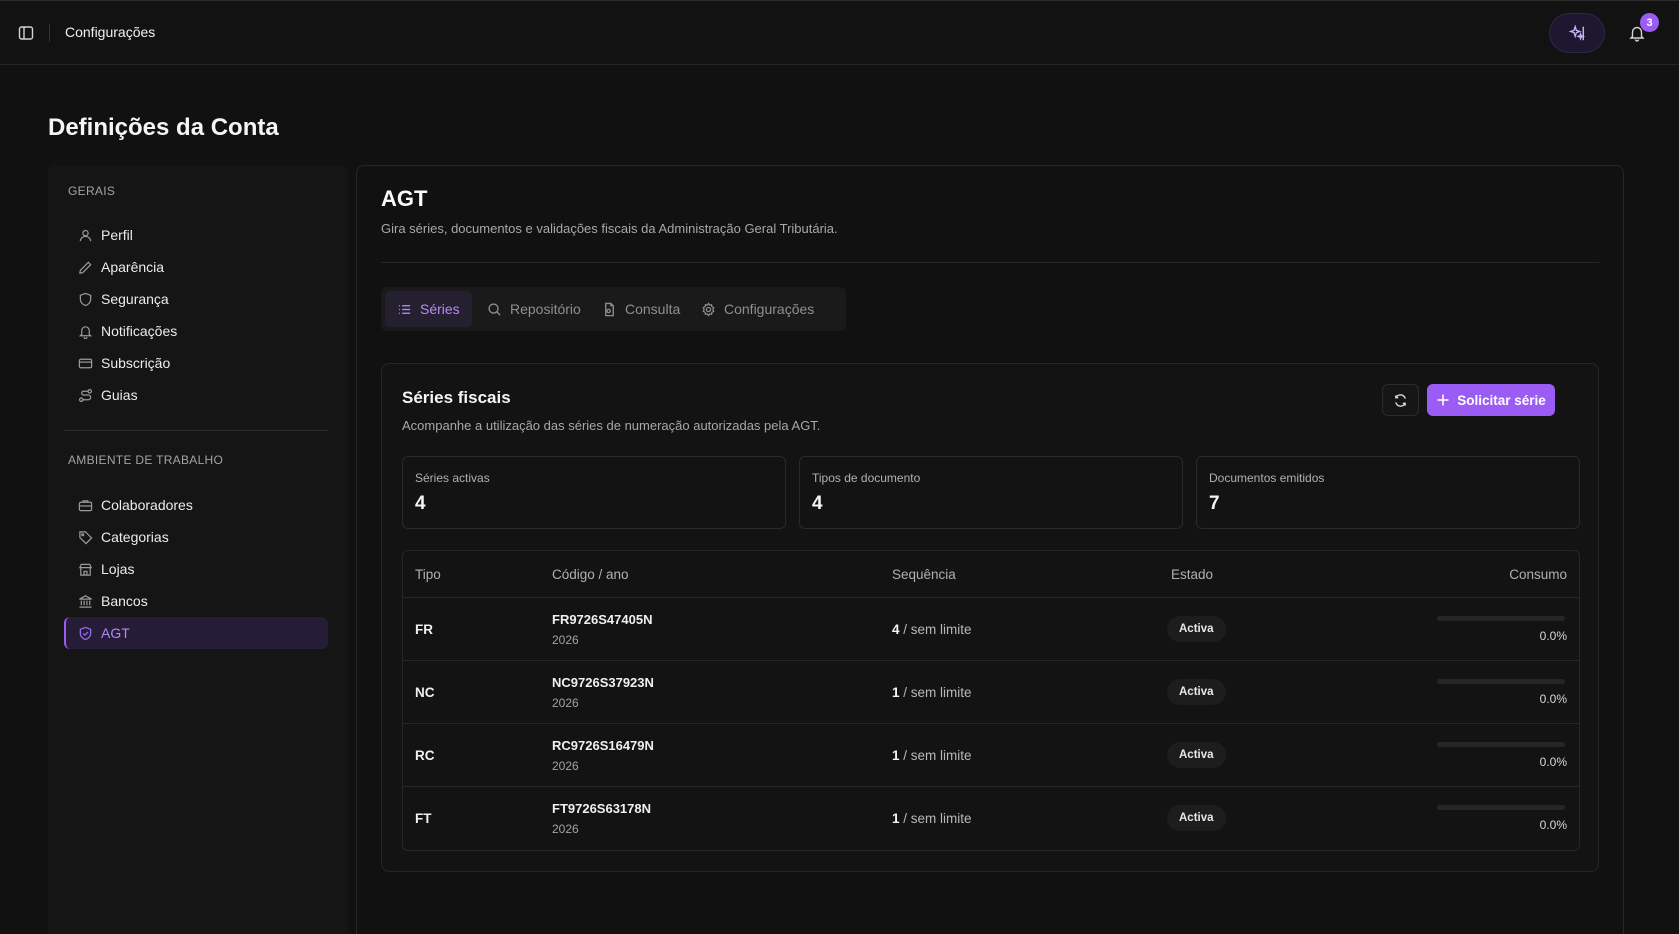 Image resolution: width=1679 pixels, height=934 pixels. I want to click on list-icon, so click(404, 309).